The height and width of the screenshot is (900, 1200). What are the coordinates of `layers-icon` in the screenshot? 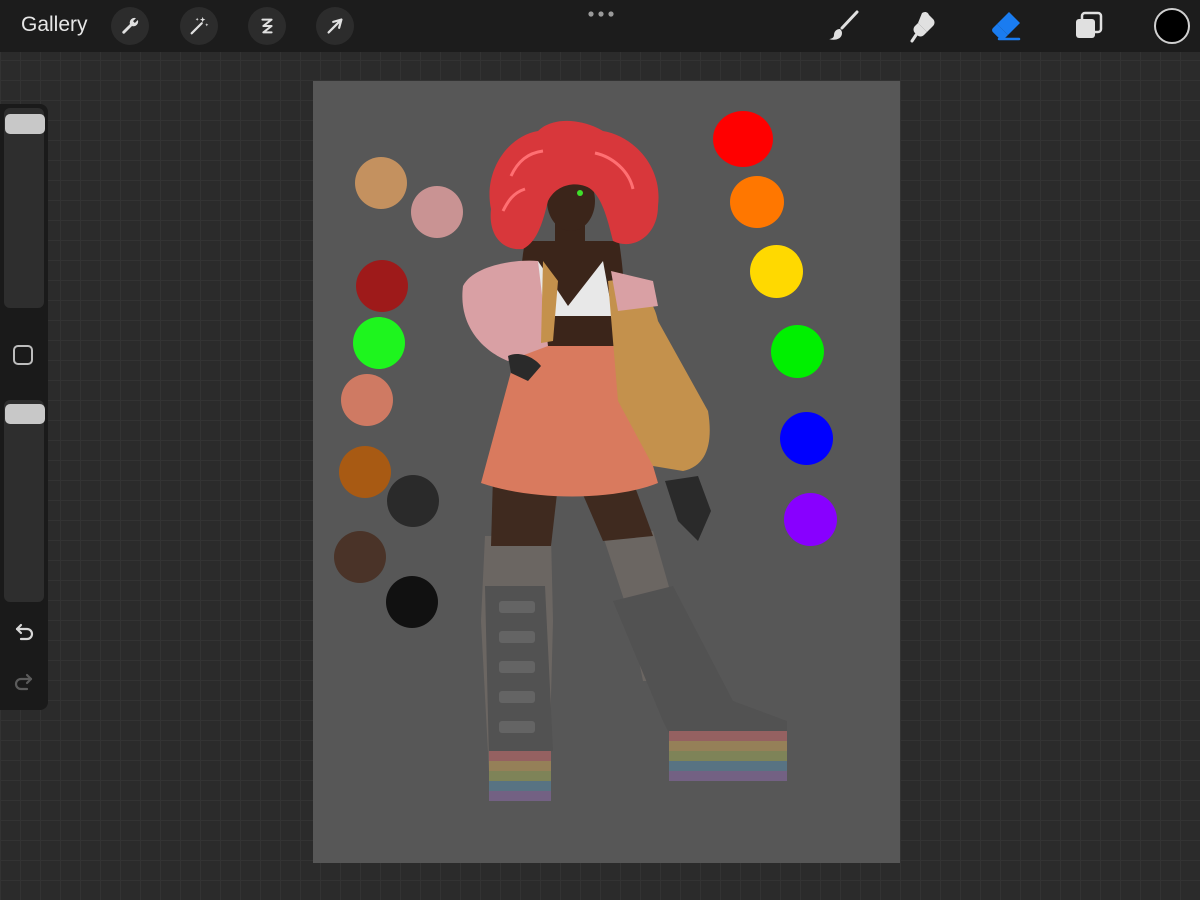 It's located at (1089, 24).